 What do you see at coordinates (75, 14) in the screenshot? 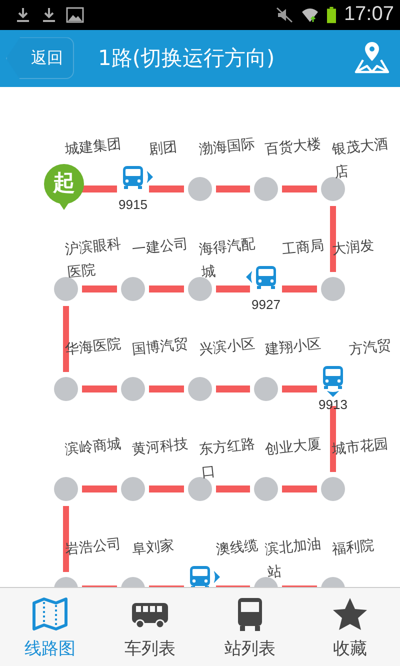
I see `image-icon` at bounding box center [75, 14].